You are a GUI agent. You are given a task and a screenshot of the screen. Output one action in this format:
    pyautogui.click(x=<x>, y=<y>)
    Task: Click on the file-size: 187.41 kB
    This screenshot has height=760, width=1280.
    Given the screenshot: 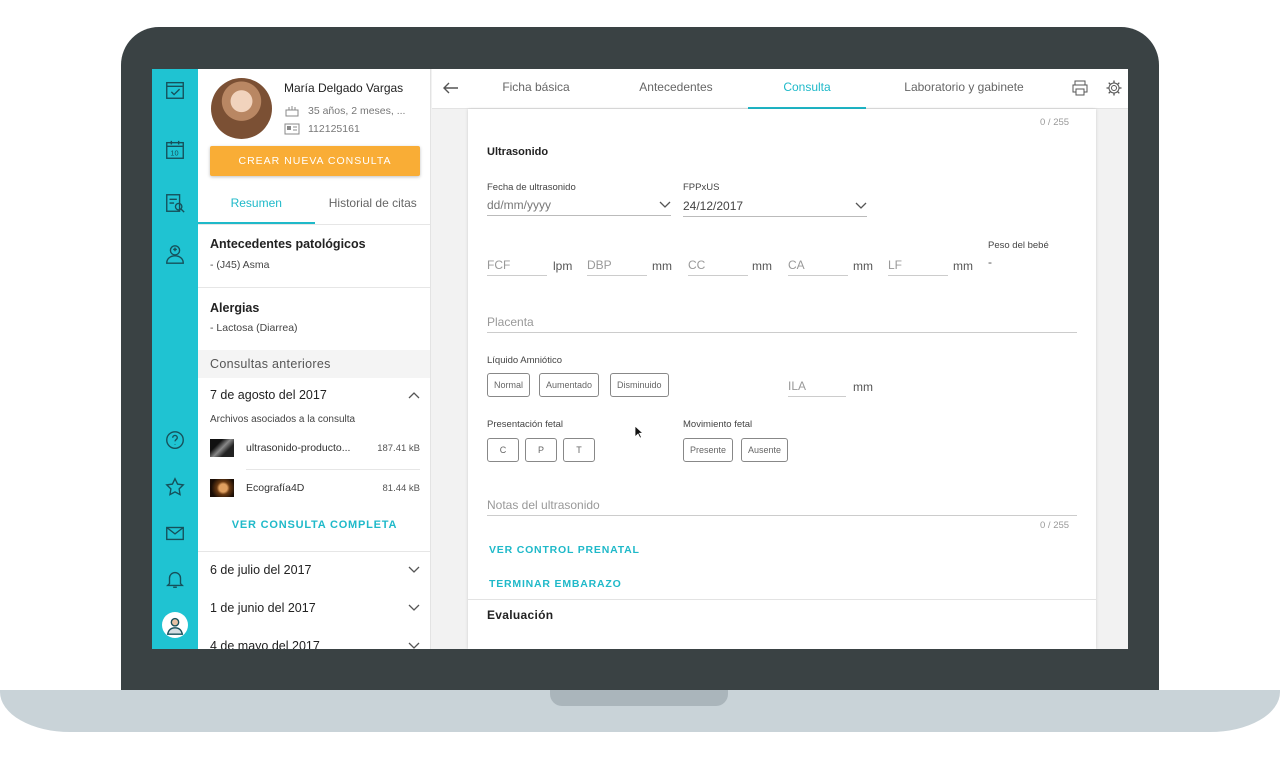 What is the action you would take?
    pyautogui.click(x=398, y=448)
    